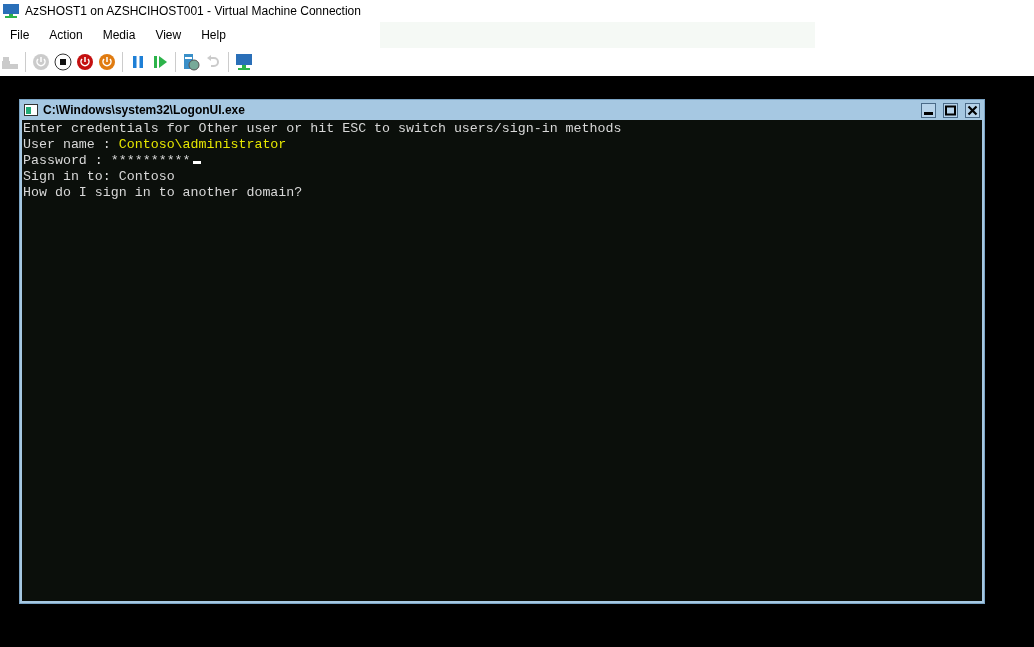 This screenshot has height=647, width=1034. Describe the element at coordinates (322, 129) in the screenshot. I see `console-text: Enter credentials for Other user or hit ESC to switch users/sign-in methods` at that location.